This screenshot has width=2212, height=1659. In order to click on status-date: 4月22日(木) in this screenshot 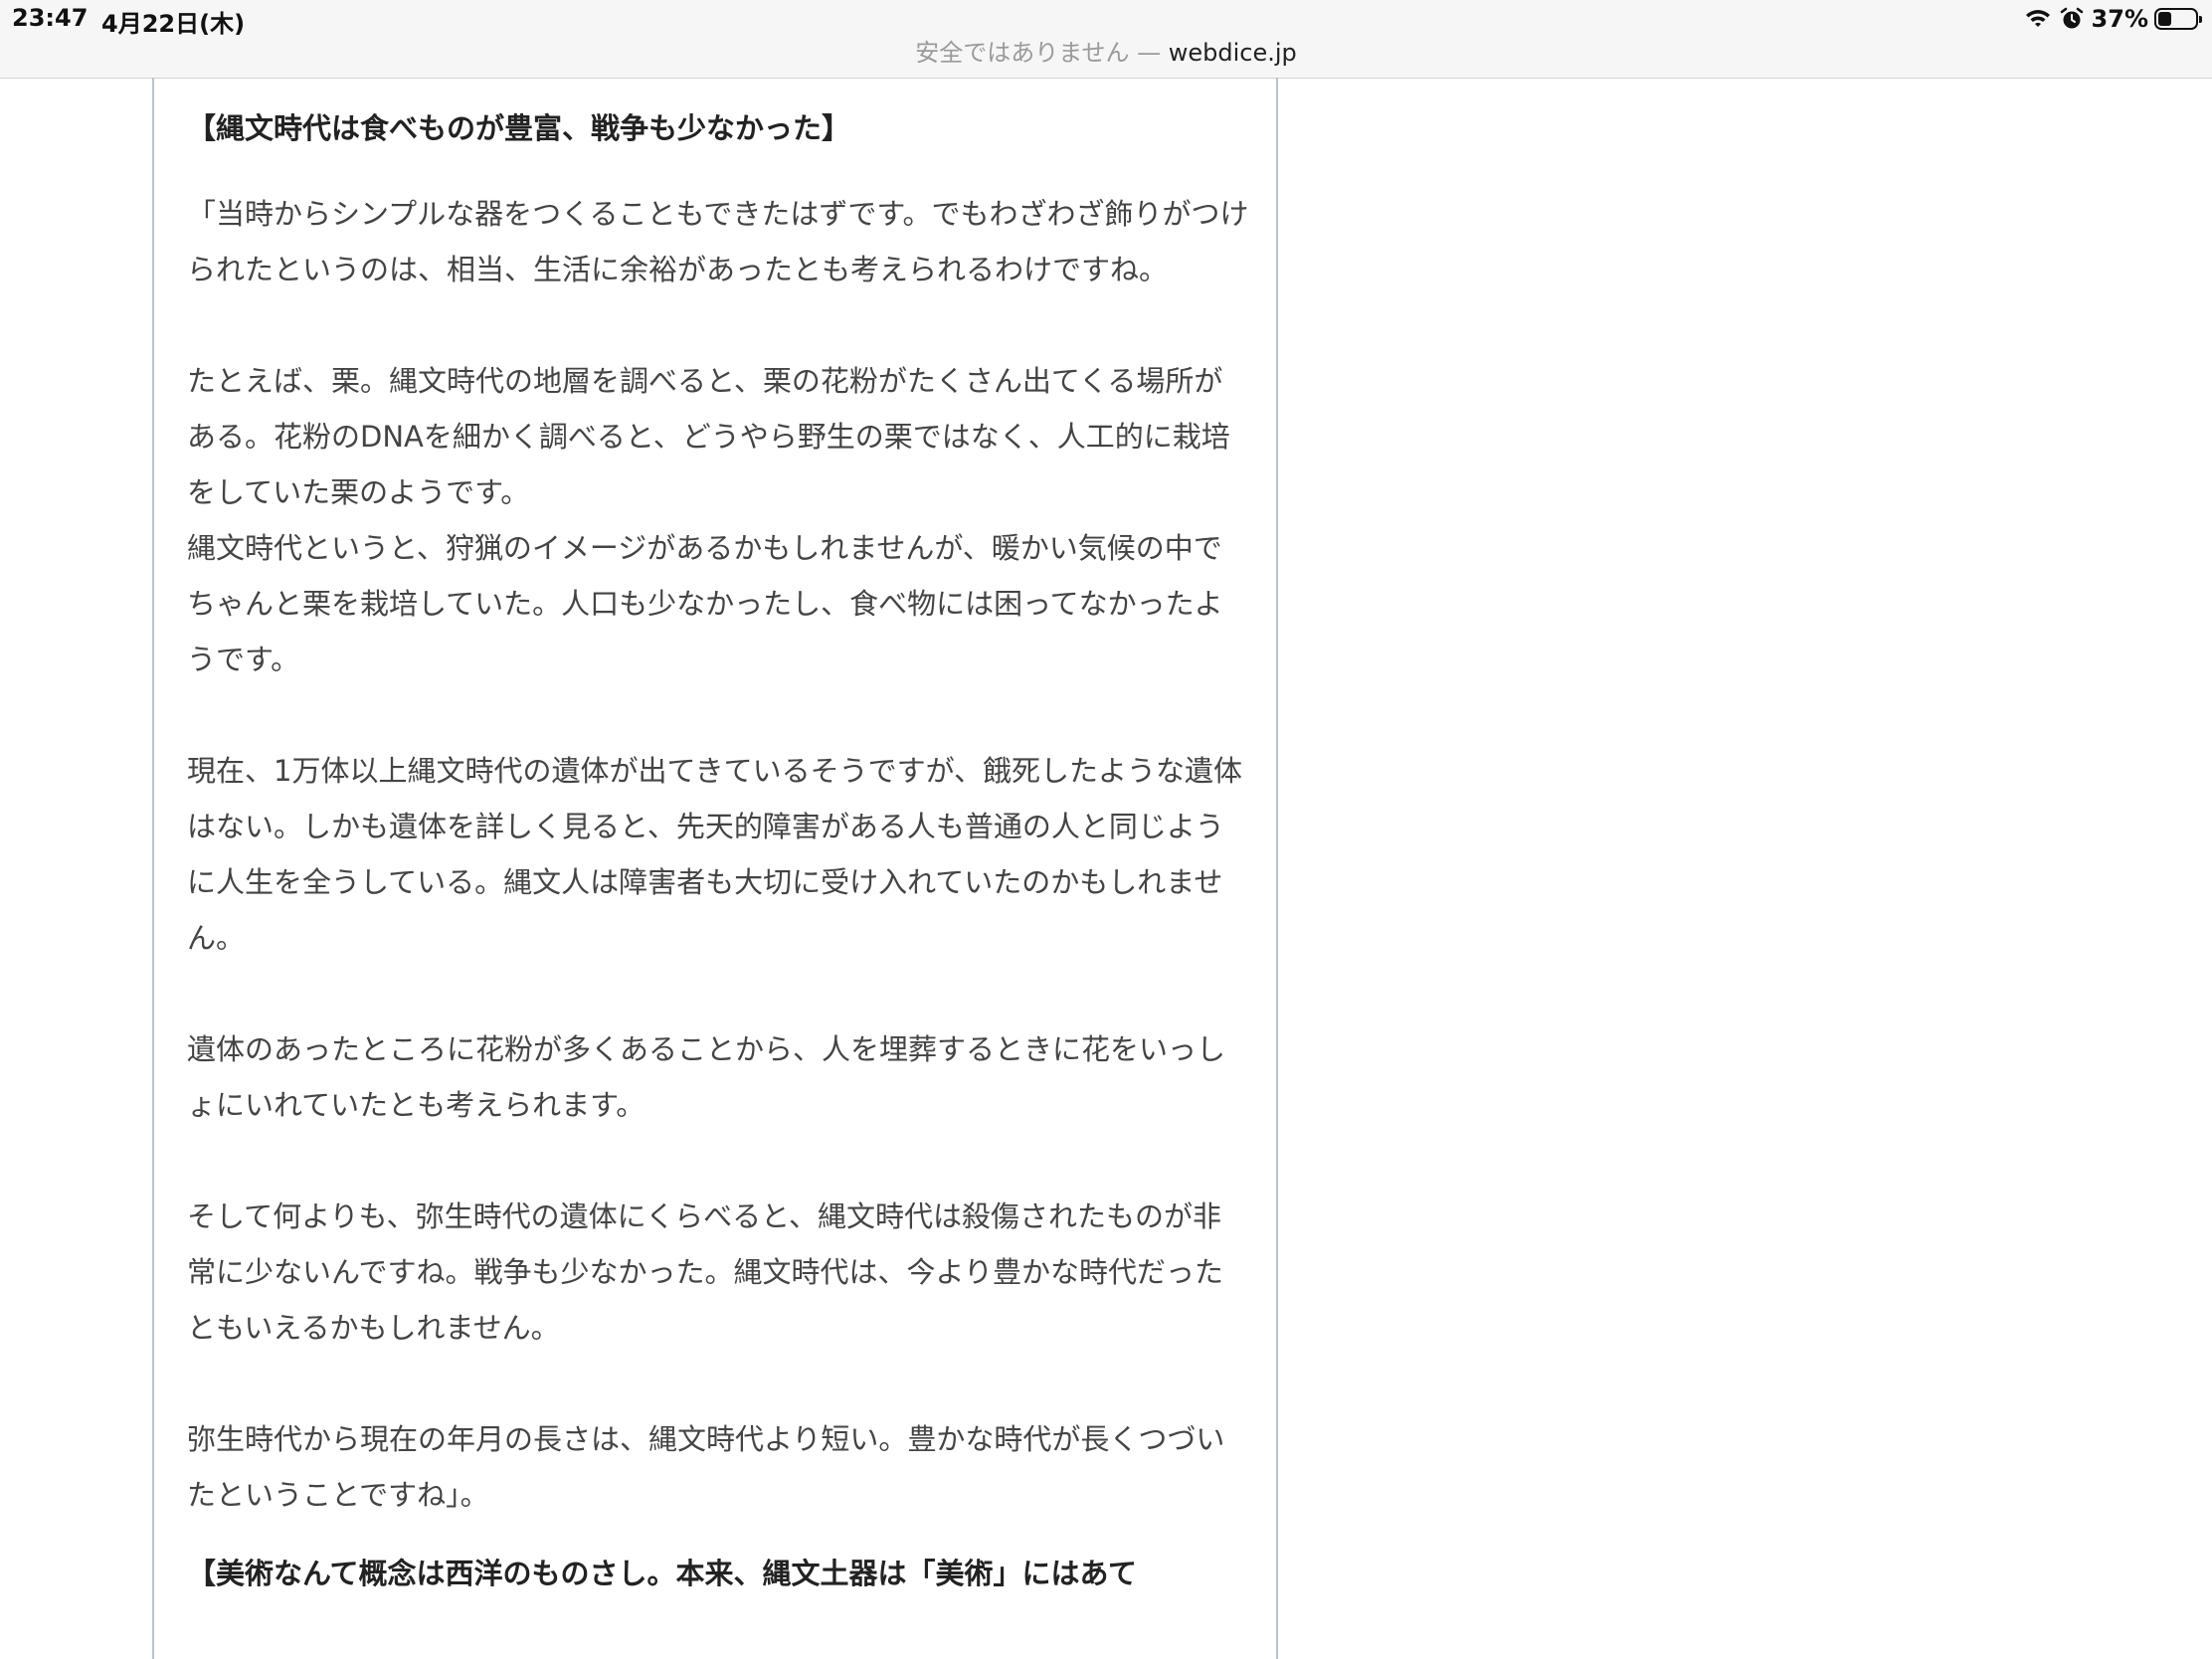, I will do `click(173, 24)`.